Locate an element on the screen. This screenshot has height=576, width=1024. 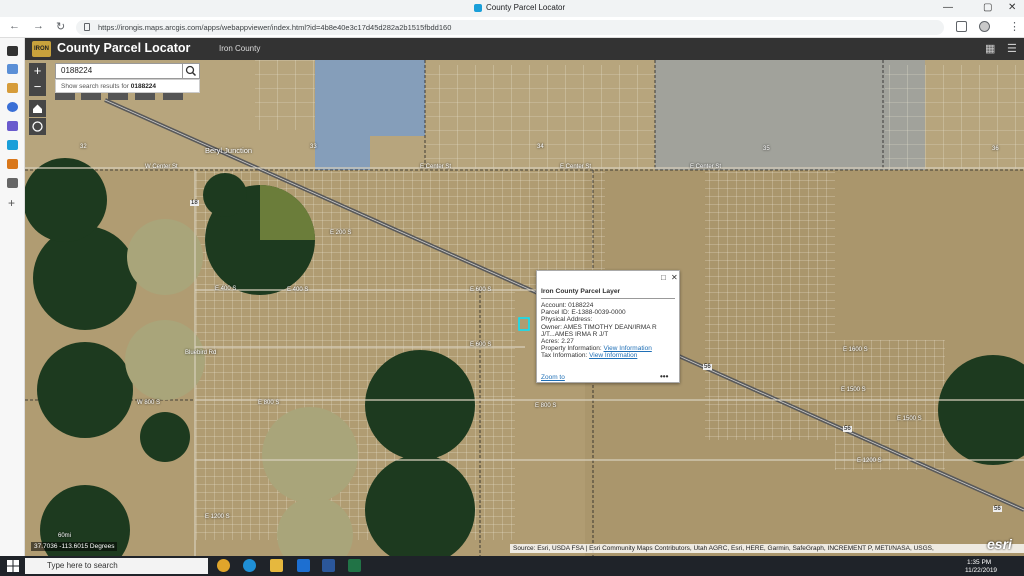
road-label: E 400 S is located at coordinates (298, 290).